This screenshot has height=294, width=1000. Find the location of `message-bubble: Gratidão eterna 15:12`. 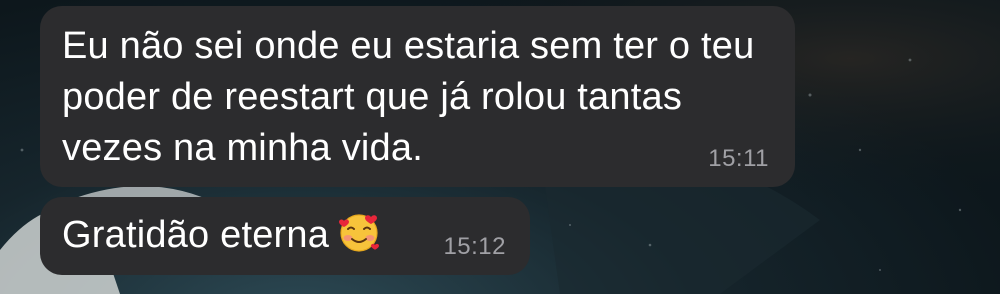

message-bubble: Gratidão eterna 15:12 is located at coordinates (285, 236).